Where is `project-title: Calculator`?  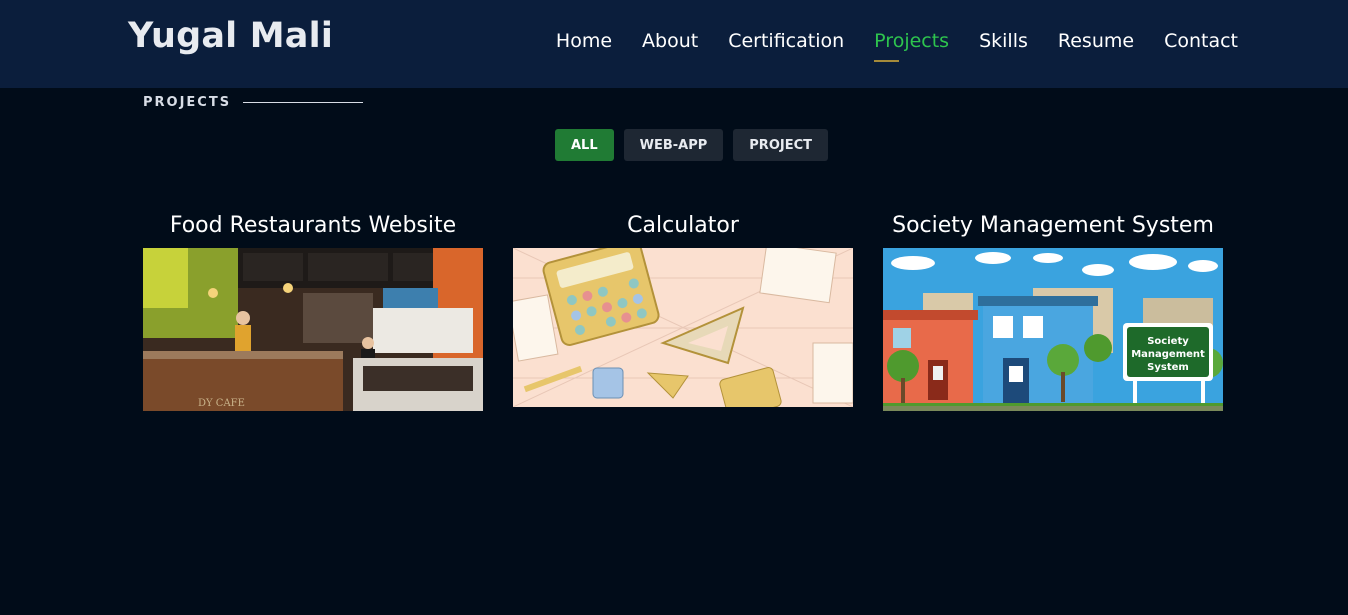
project-title: Calculator is located at coordinates (683, 228).